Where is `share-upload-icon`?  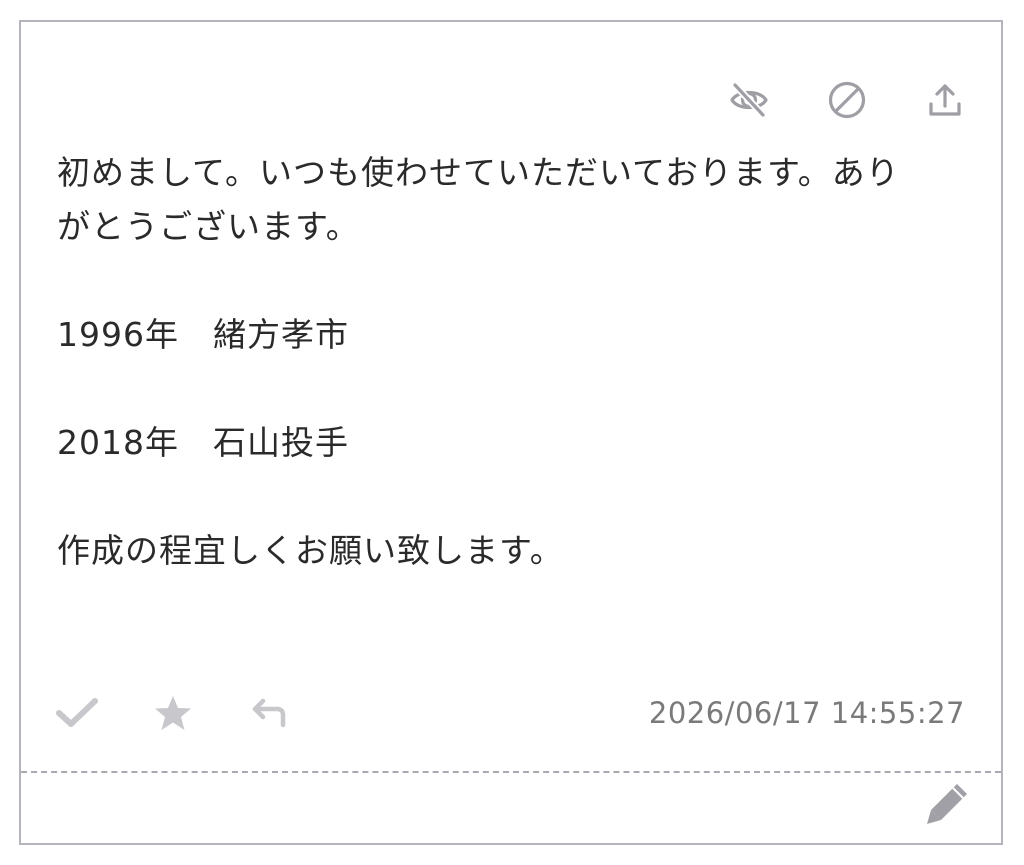 share-upload-icon is located at coordinates (945, 100).